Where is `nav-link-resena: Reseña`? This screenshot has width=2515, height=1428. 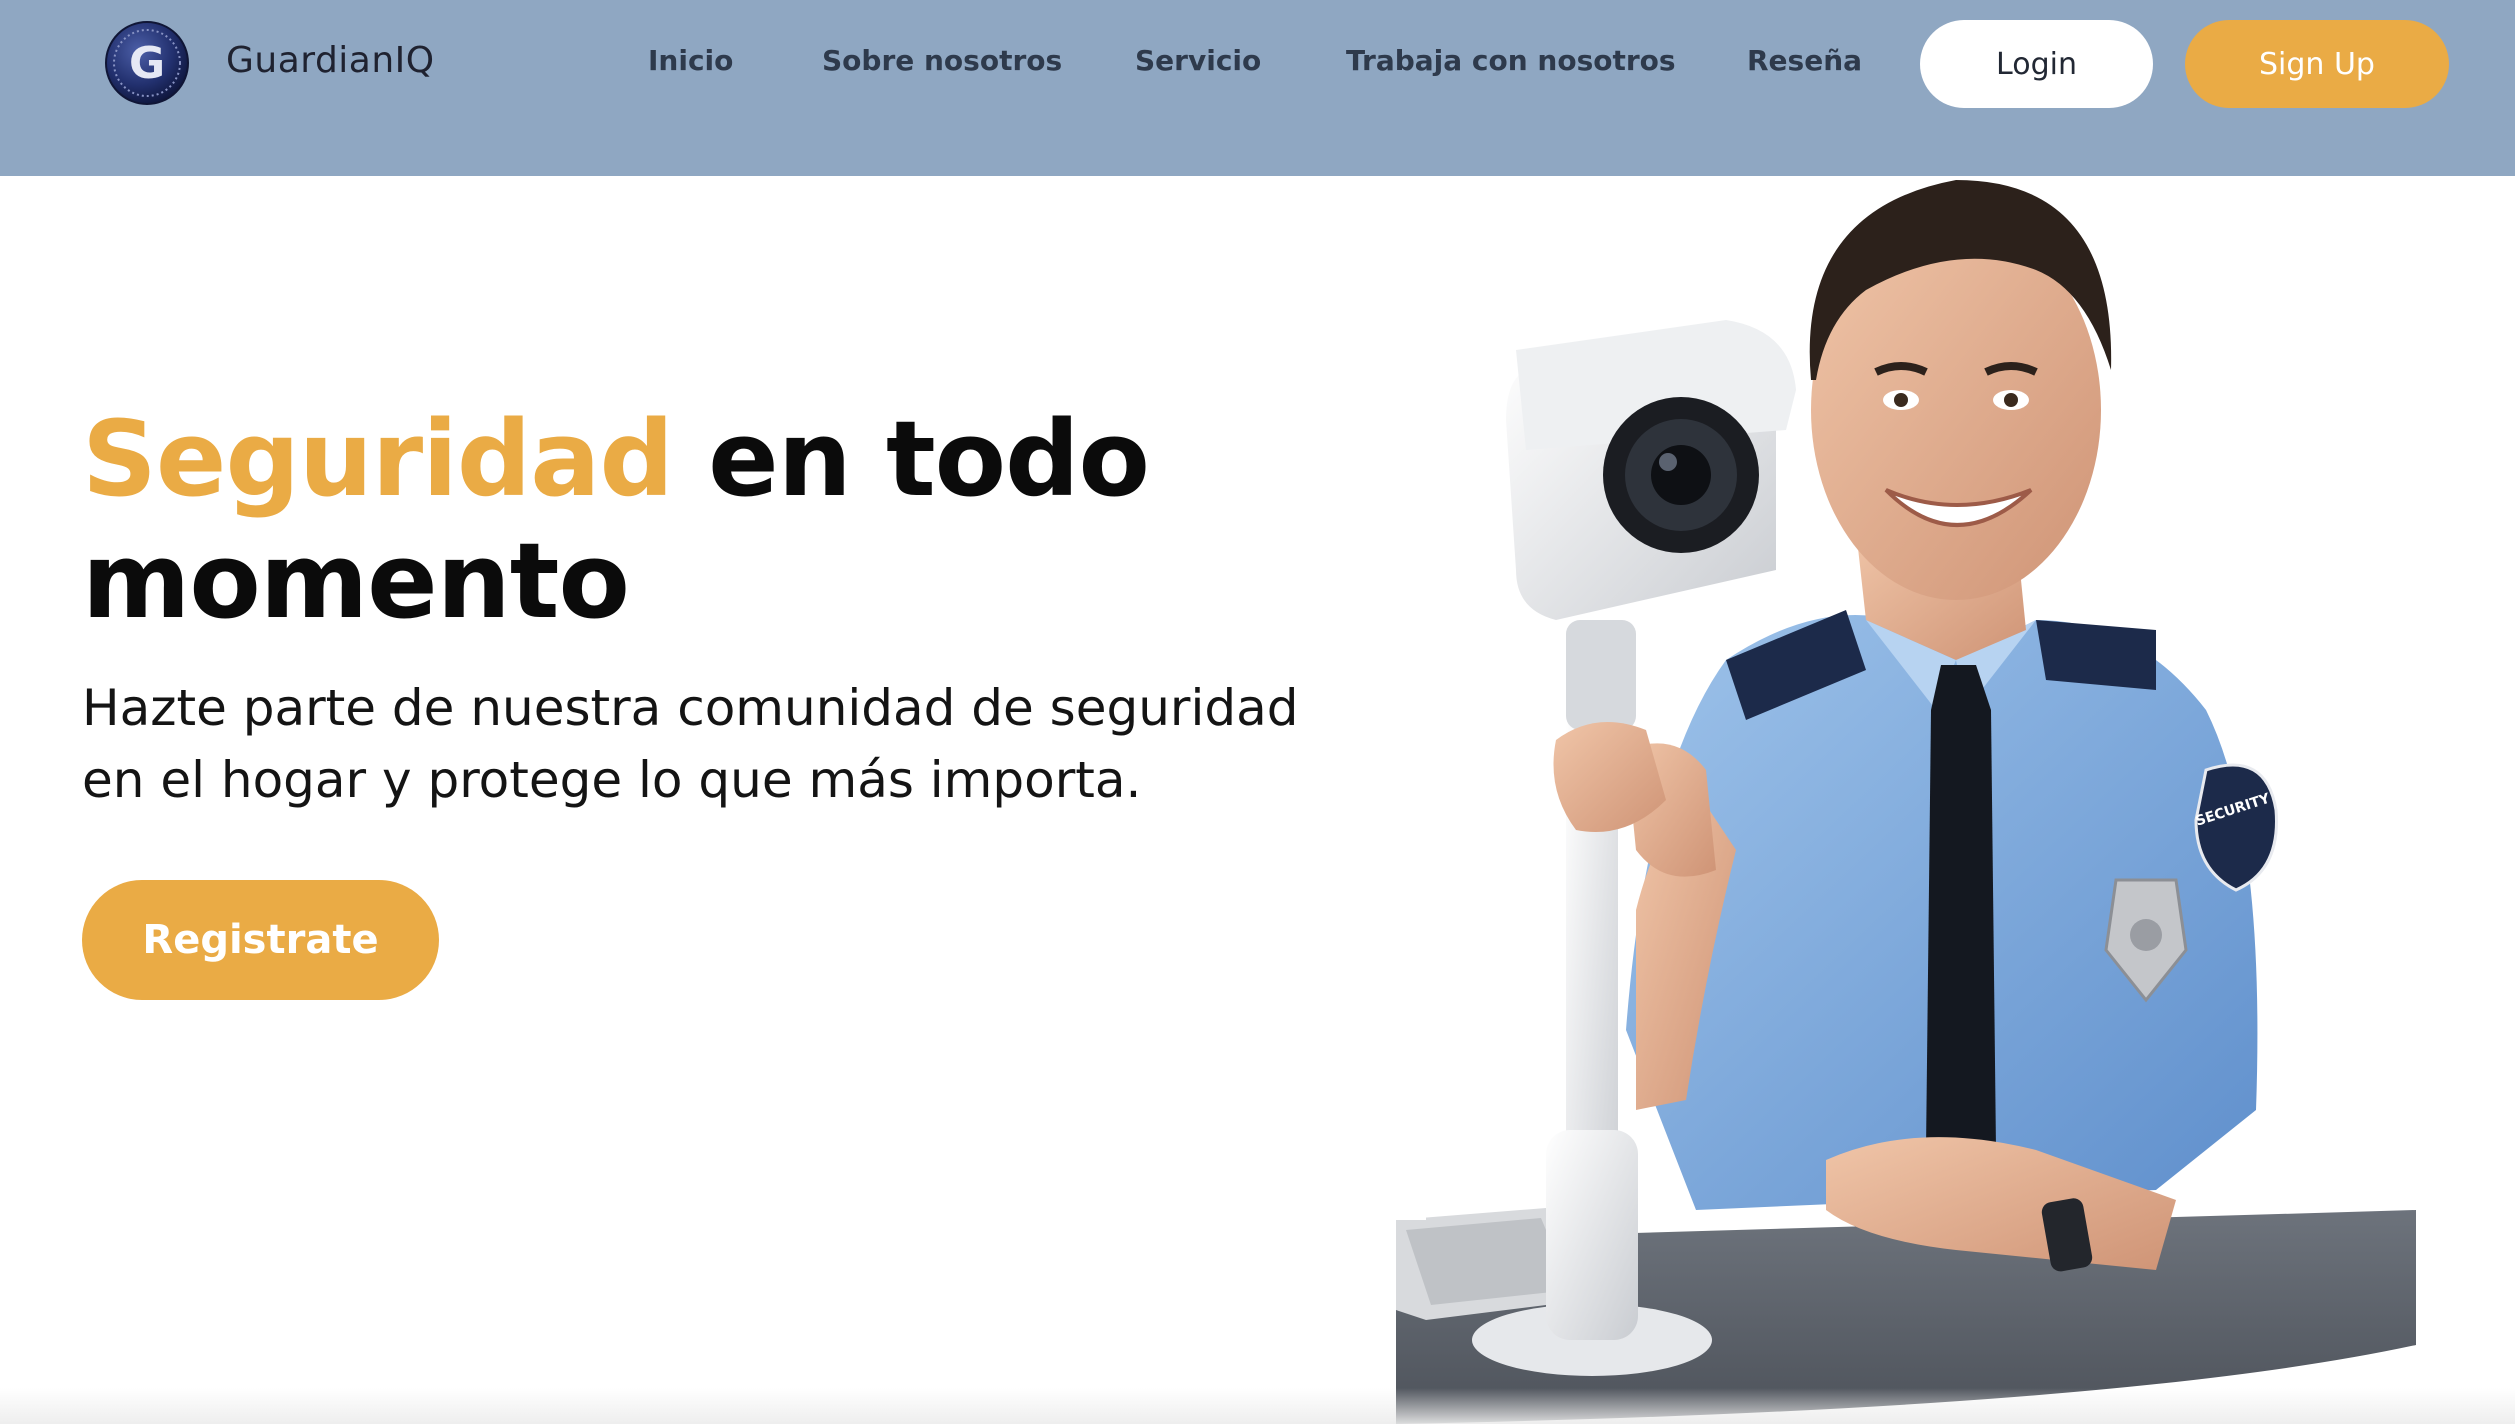 nav-link-resena: Reseña is located at coordinates (1804, 60).